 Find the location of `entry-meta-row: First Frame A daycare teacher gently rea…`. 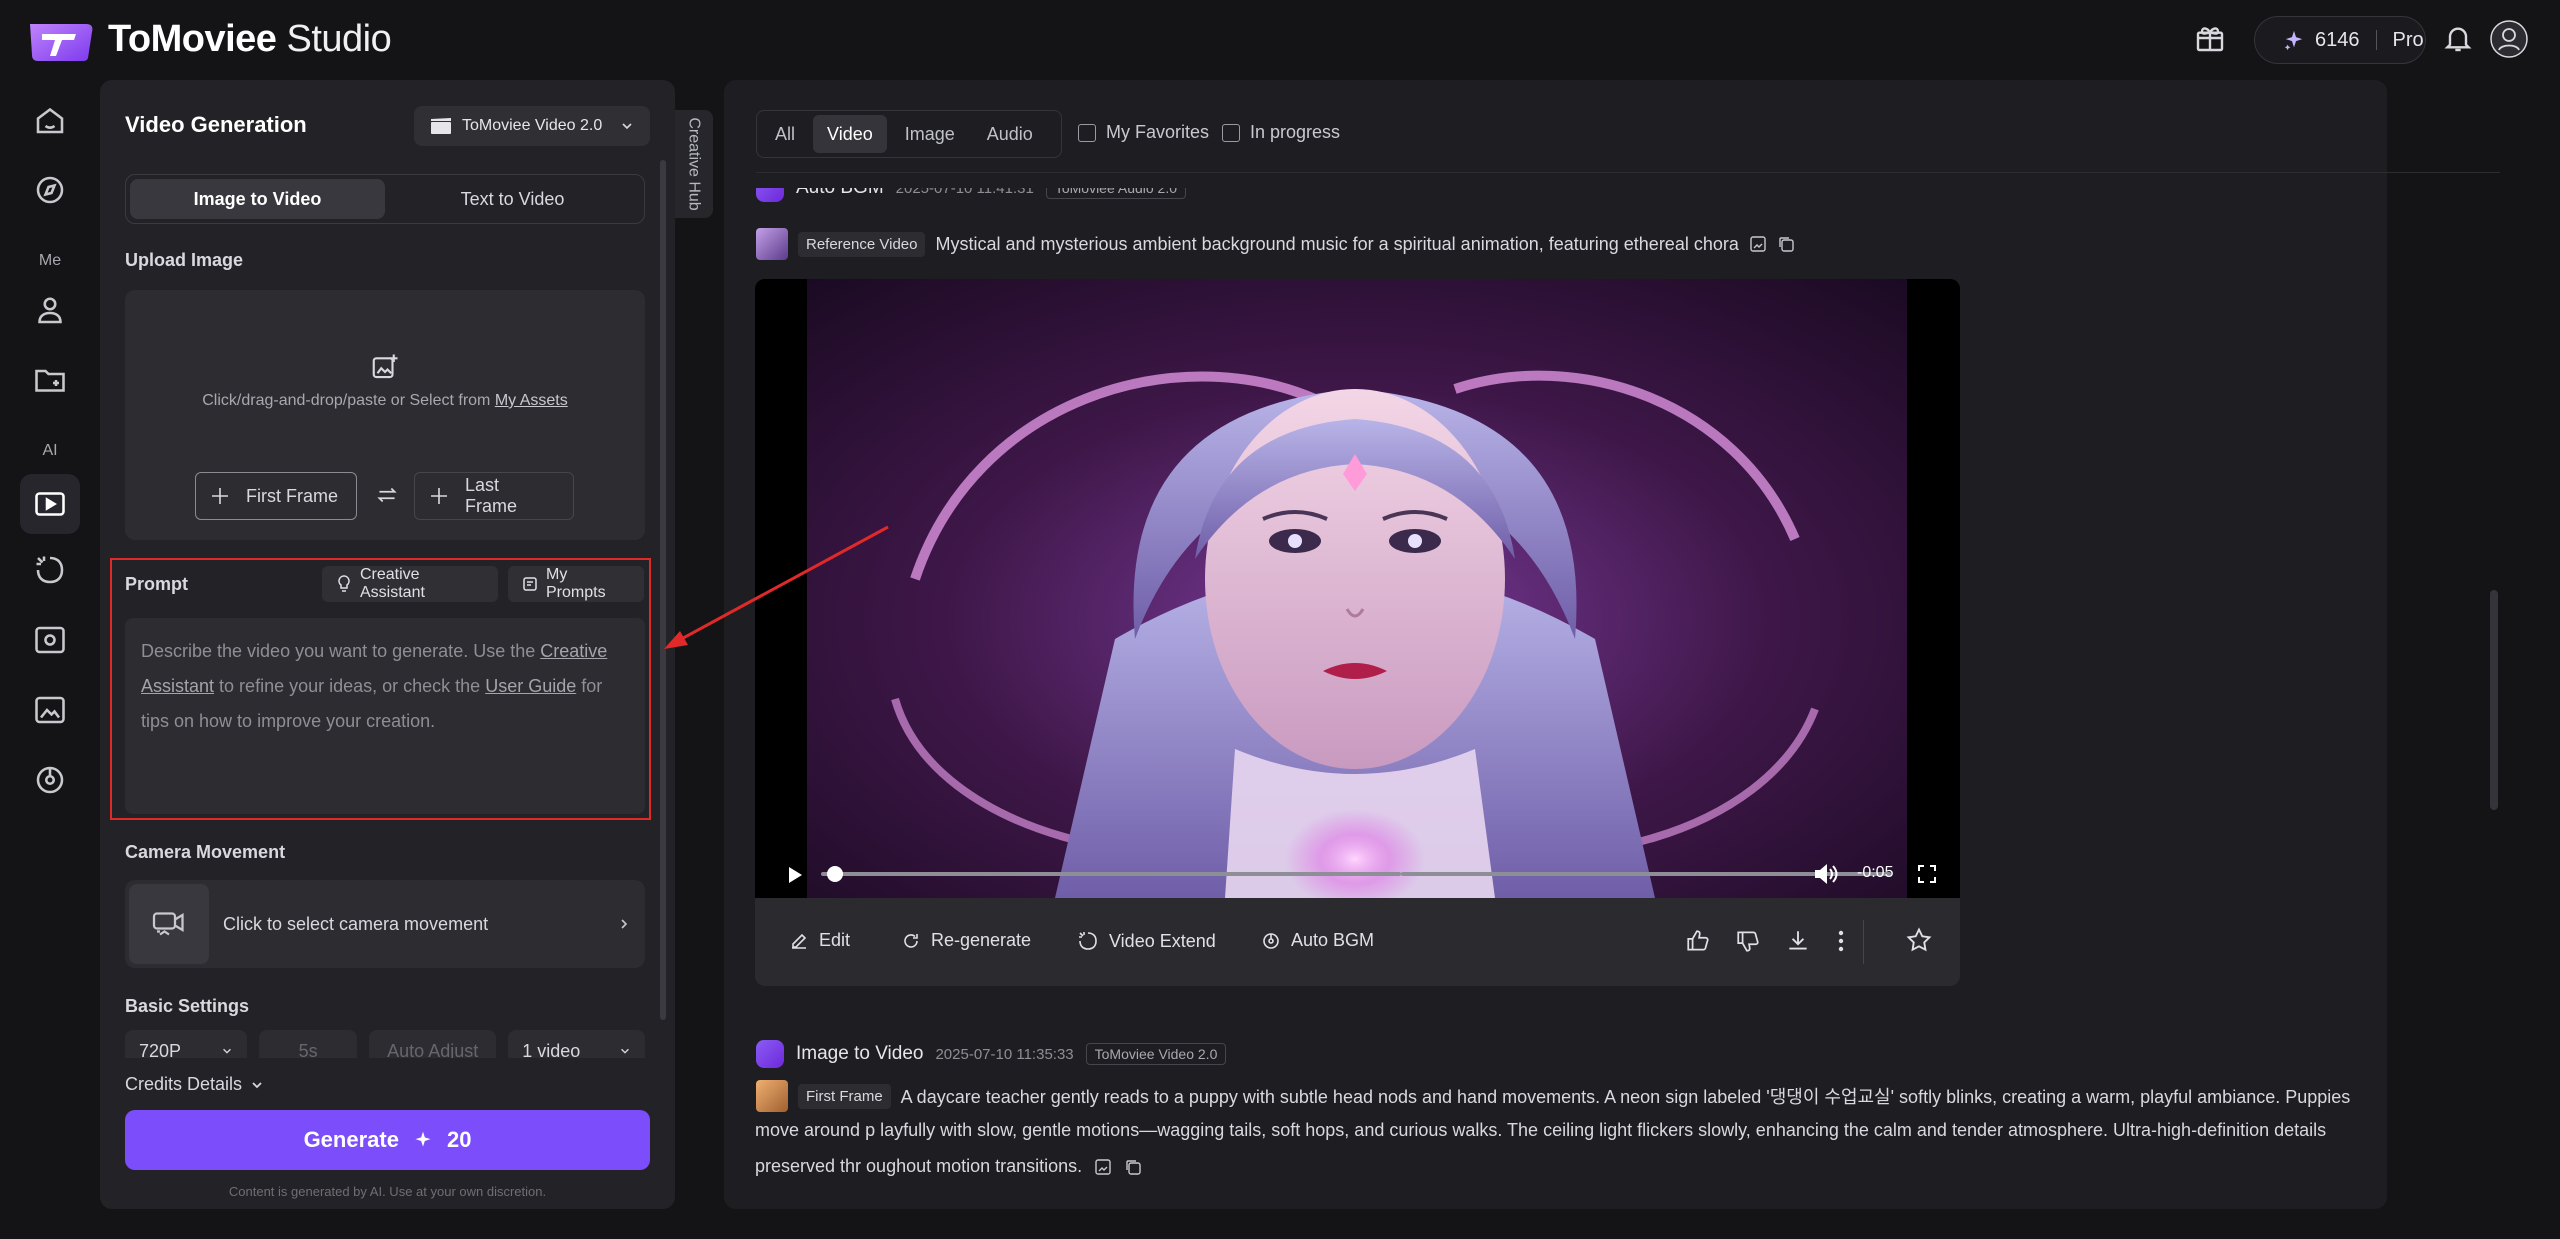

entry-meta-row: First Frame A daycare teacher gently rea… is located at coordinates (1553, 1096).